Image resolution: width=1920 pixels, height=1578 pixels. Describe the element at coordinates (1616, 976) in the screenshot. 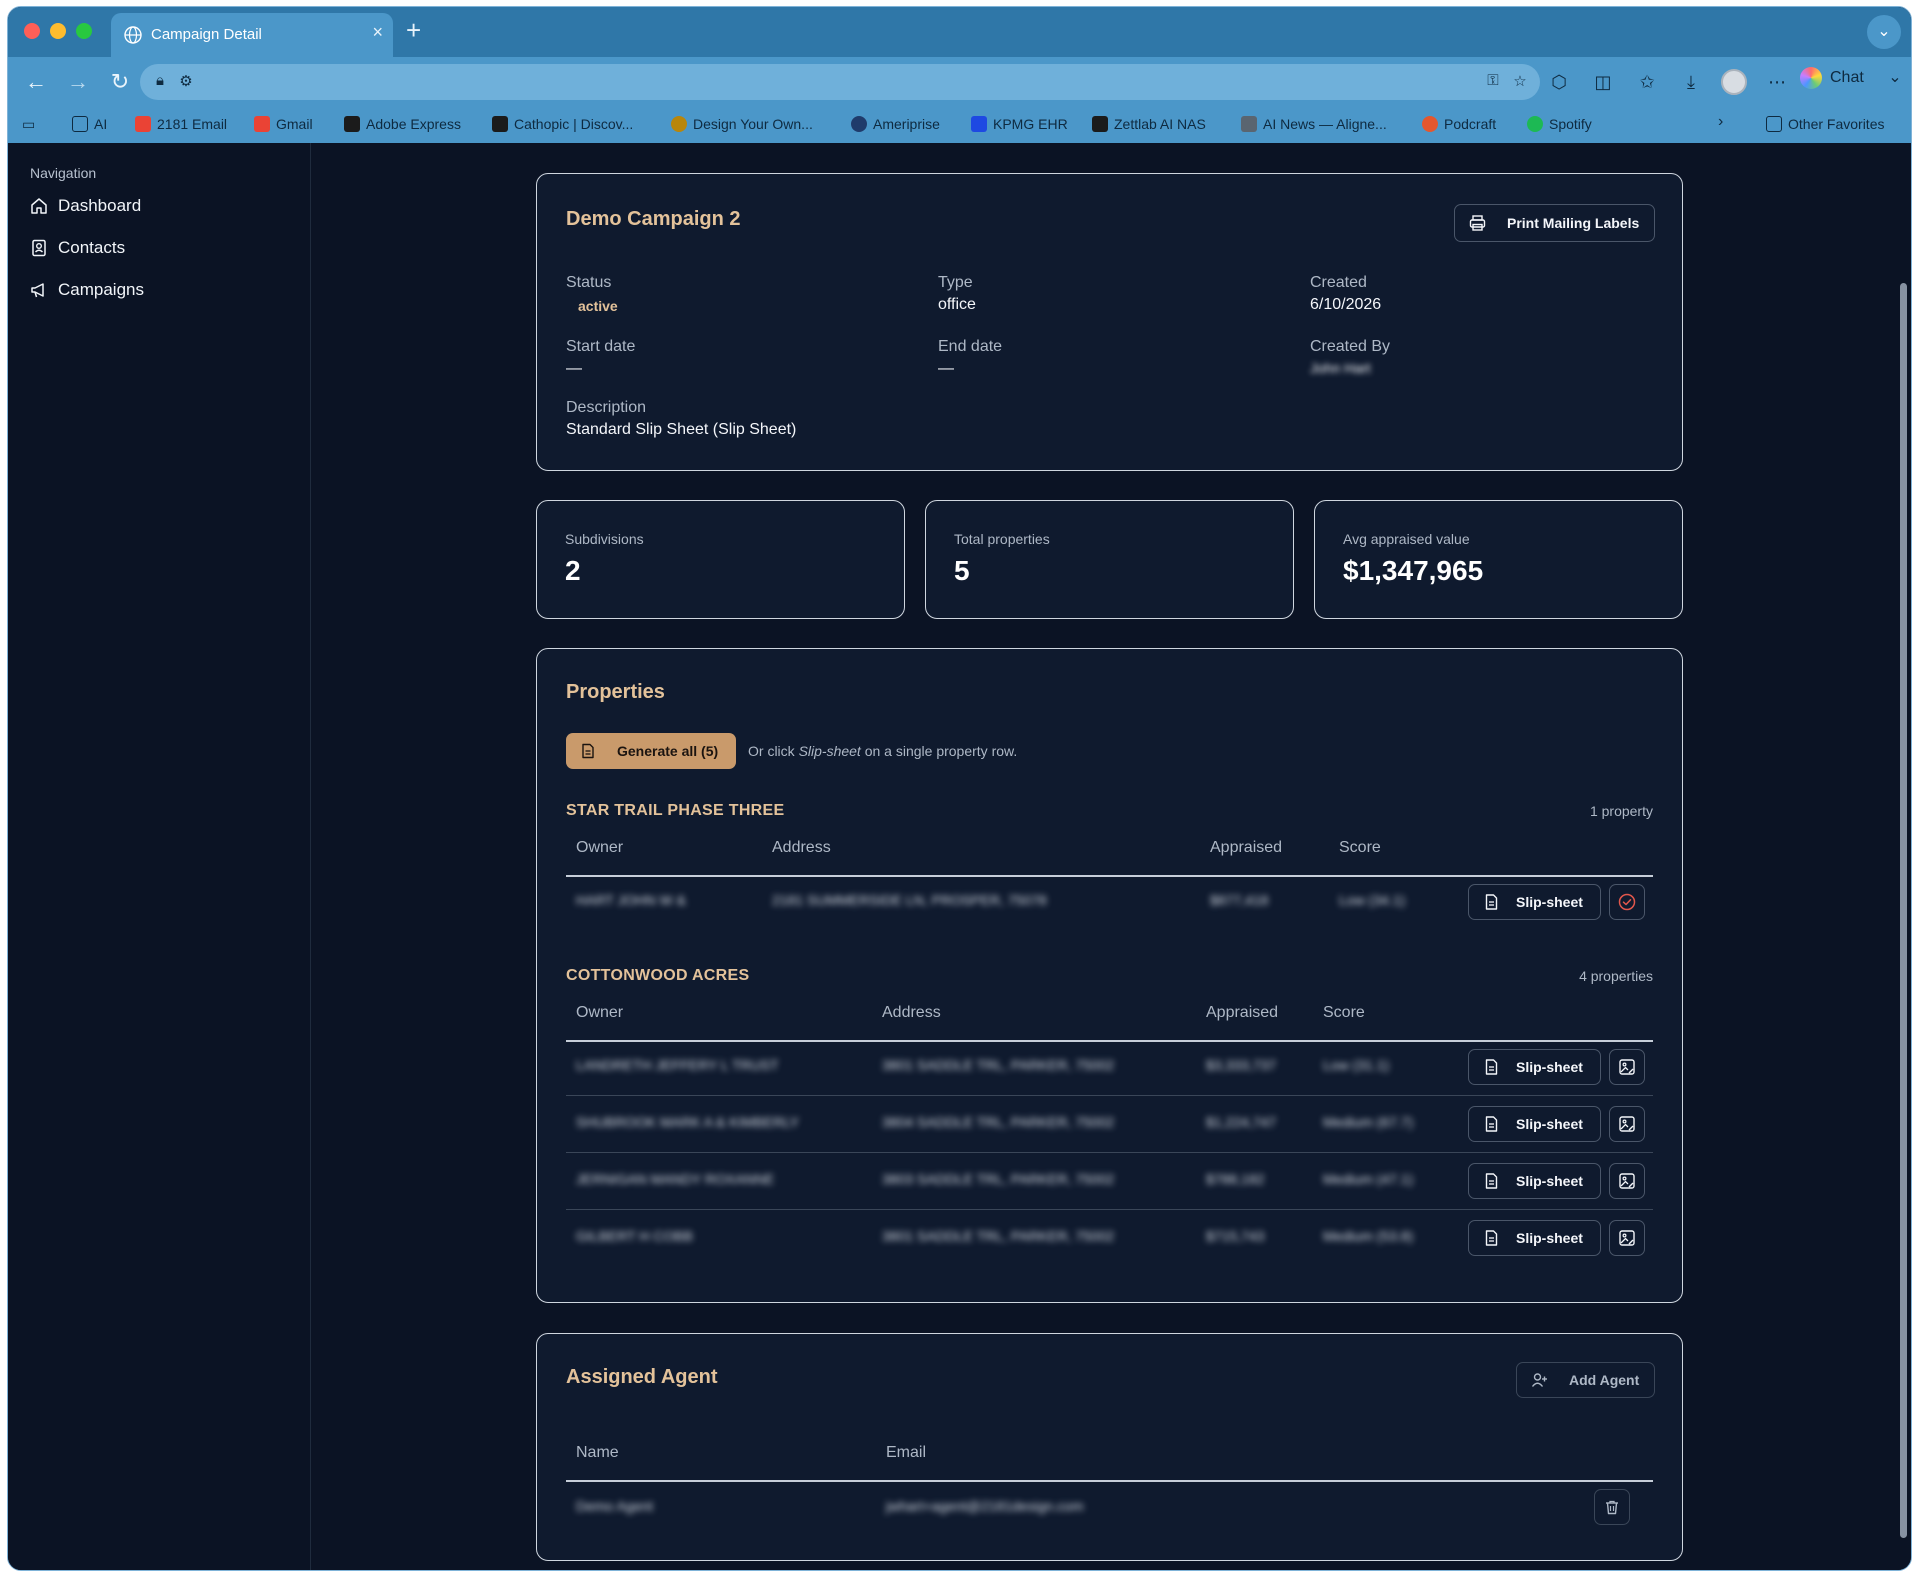

I see `subdivision-count: 4 properties` at that location.